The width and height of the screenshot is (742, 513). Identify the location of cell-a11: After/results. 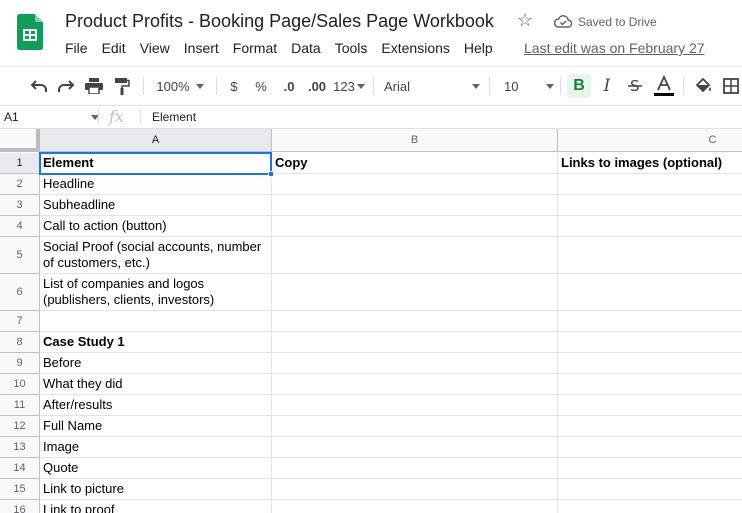
(156, 405).